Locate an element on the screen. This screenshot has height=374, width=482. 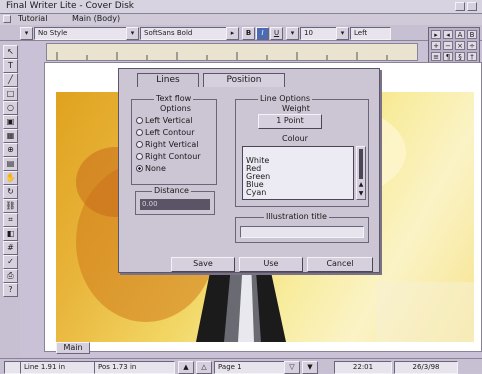
horizontal-ruler is located at coordinates (232, 52).